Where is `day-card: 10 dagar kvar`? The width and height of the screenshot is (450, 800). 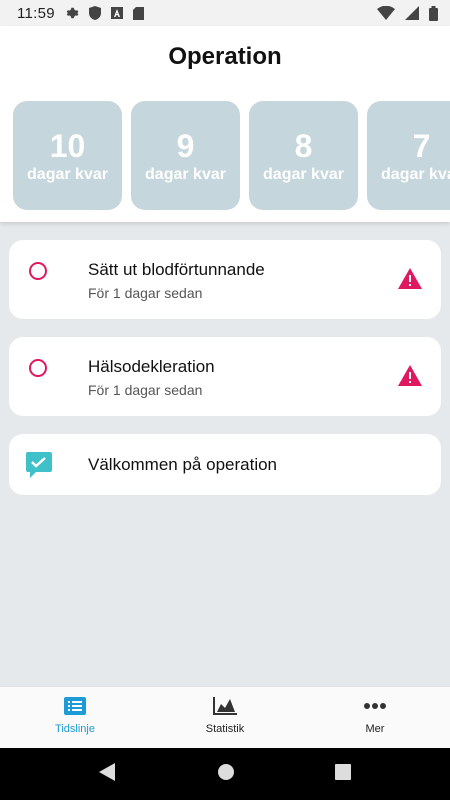 day-card: 10 dagar kvar is located at coordinates (67, 155).